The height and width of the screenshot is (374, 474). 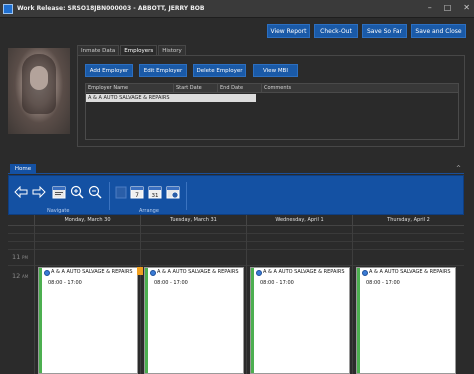 I want to click on inmate-photo, so click(x=39, y=91).